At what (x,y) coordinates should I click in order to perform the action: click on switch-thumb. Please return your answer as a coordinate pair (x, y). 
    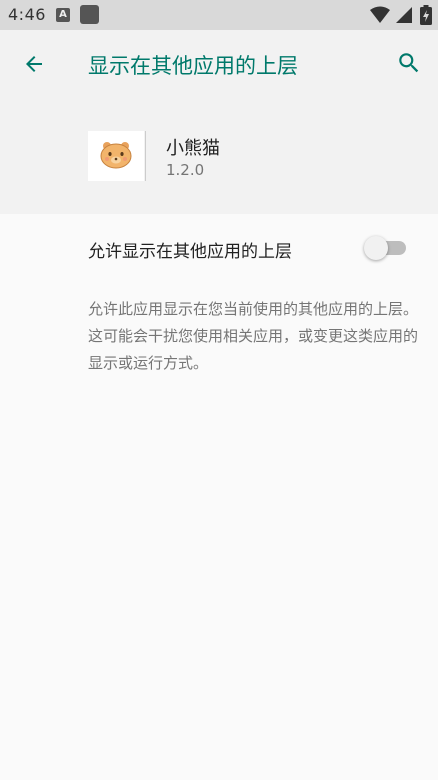
    Looking at the image, I should click on (376, 248).